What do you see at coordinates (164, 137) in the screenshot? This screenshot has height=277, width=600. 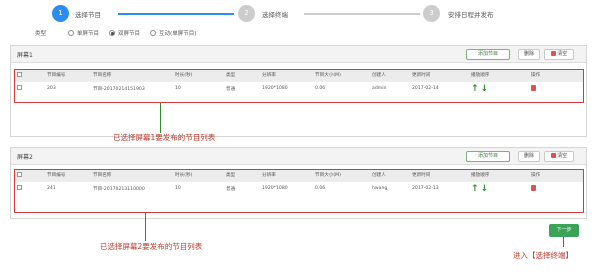 I see `screen-1-annotation: 已选择屏幕1要发布的节目列表` at bounding box center [164, 137].